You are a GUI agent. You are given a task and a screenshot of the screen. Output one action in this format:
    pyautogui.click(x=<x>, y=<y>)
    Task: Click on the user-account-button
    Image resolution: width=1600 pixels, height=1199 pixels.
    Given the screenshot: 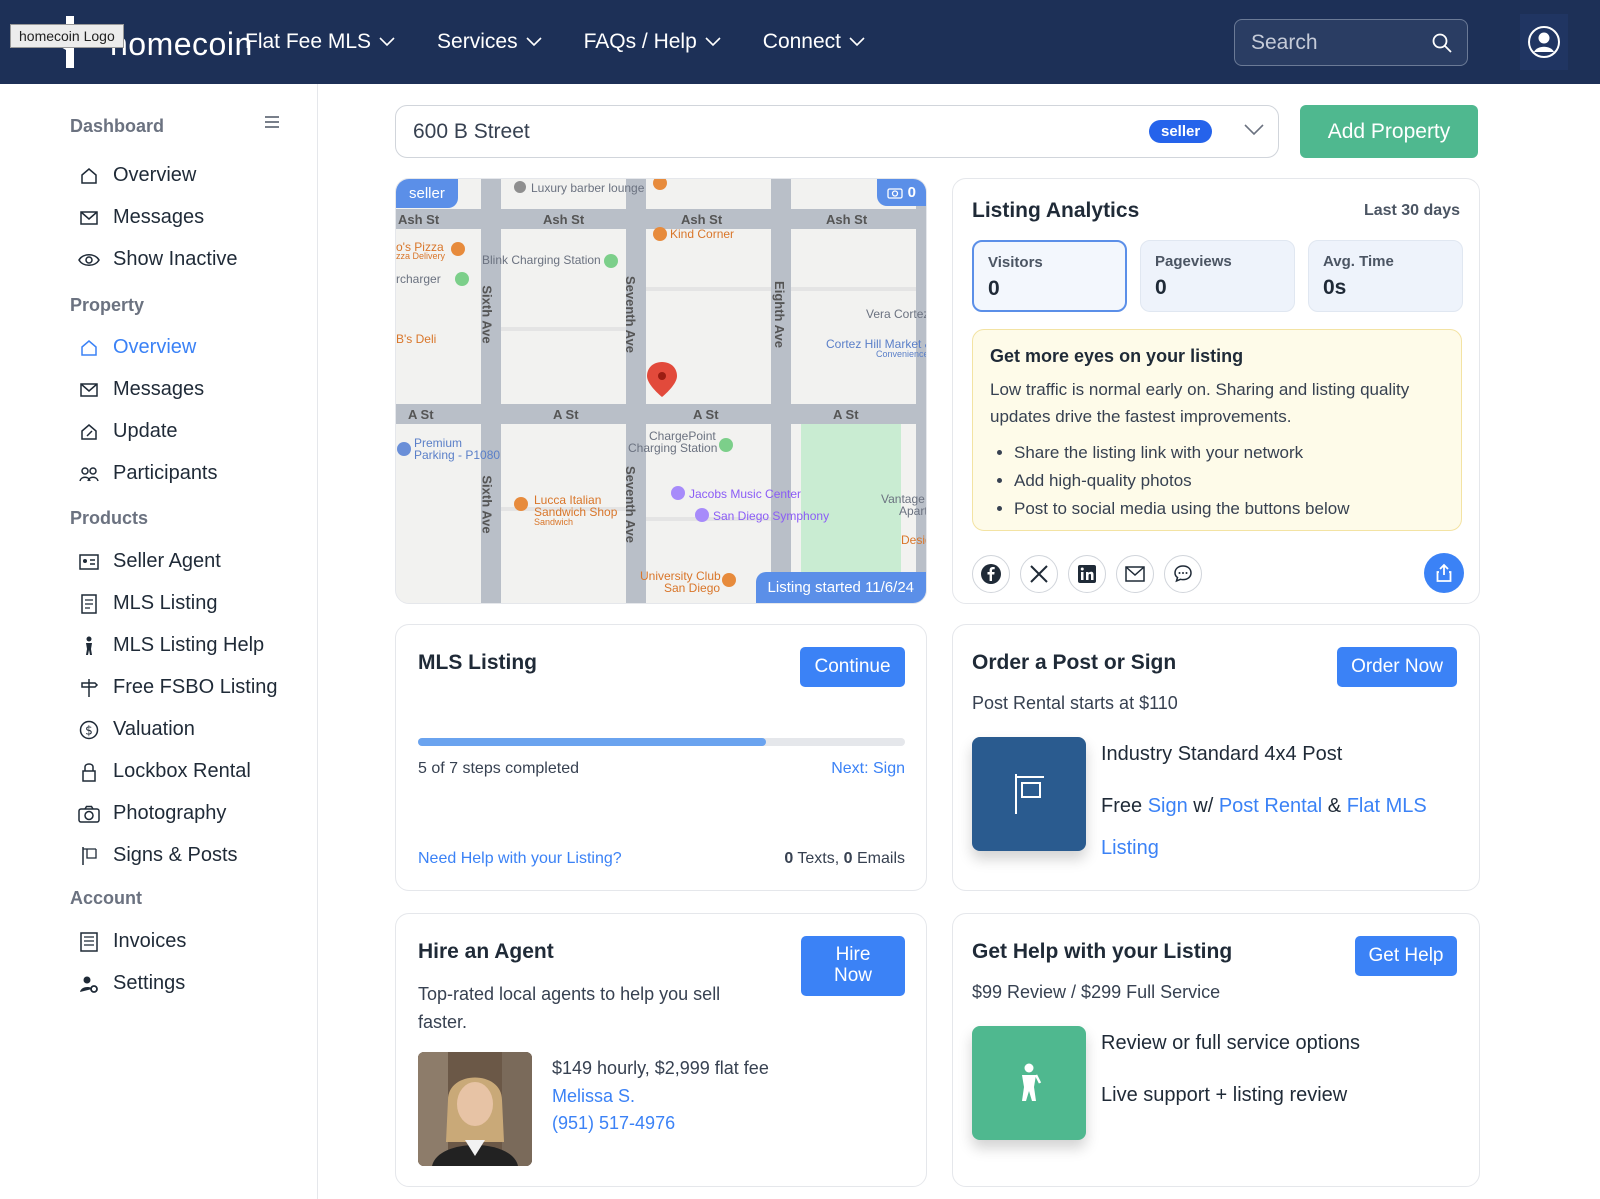 What is the action you would take?
    pyautogui.click(x=1544, y=42)
    